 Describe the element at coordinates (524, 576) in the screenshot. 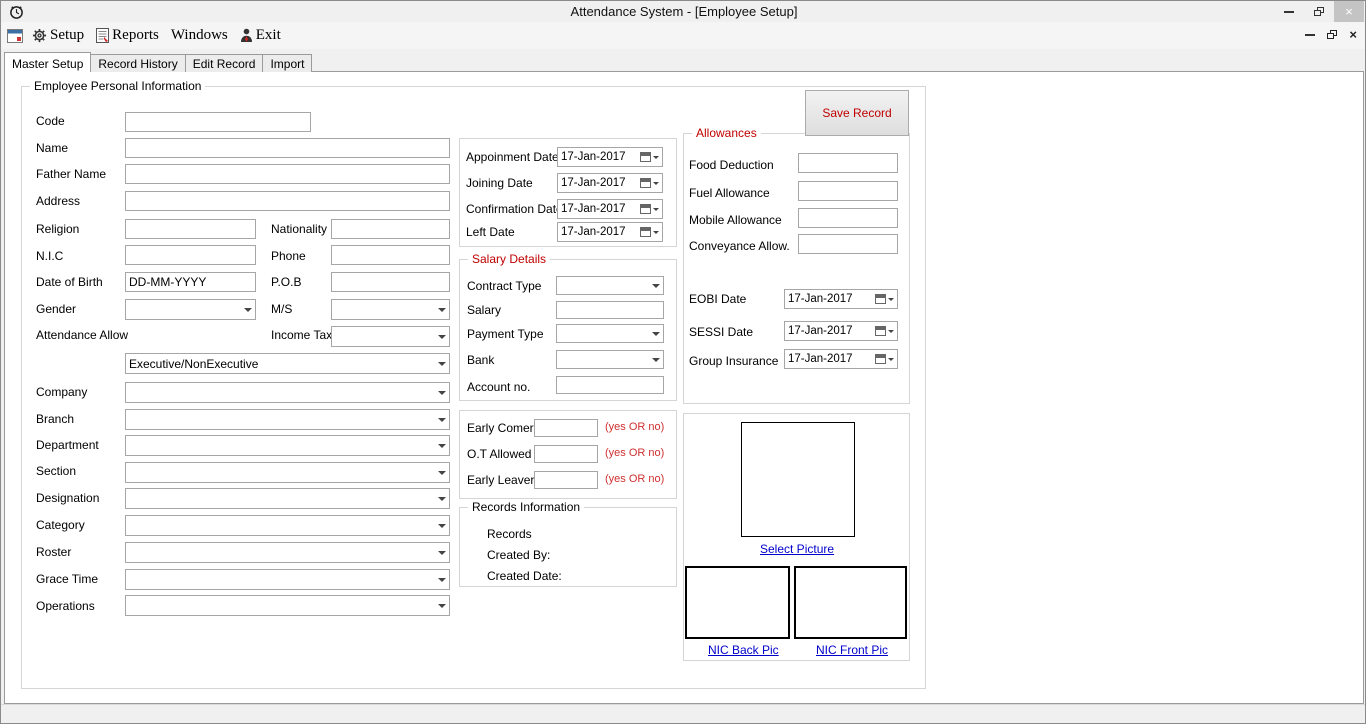

I see `created-date-label: Created Date:` at that location.